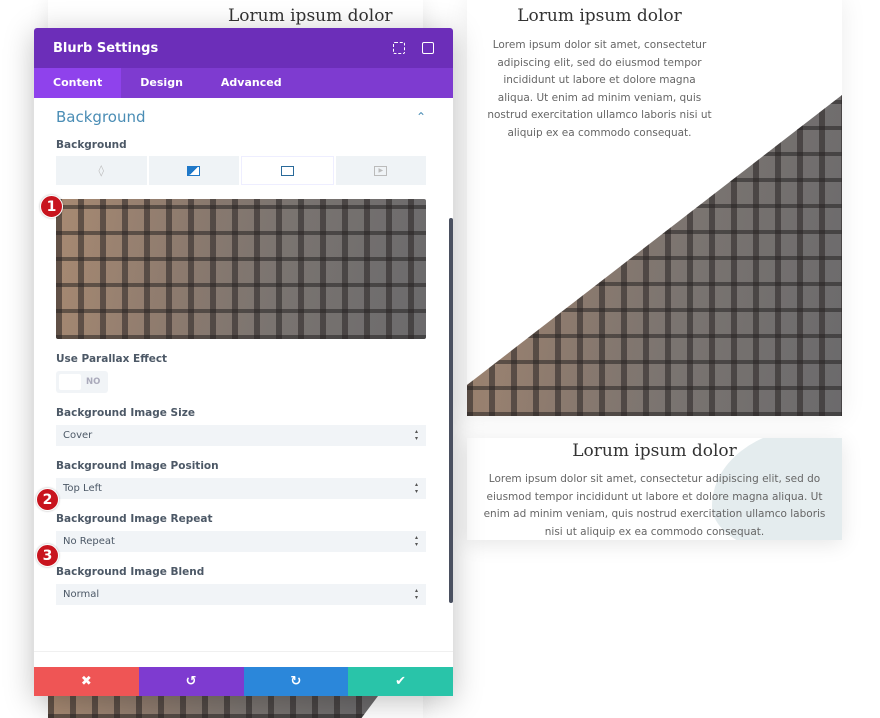 This screenshot has width=880, height=718. Describe the element at coordinates (428, 48) in the screenshot. I see `sidebar-layout-icon` at that location.